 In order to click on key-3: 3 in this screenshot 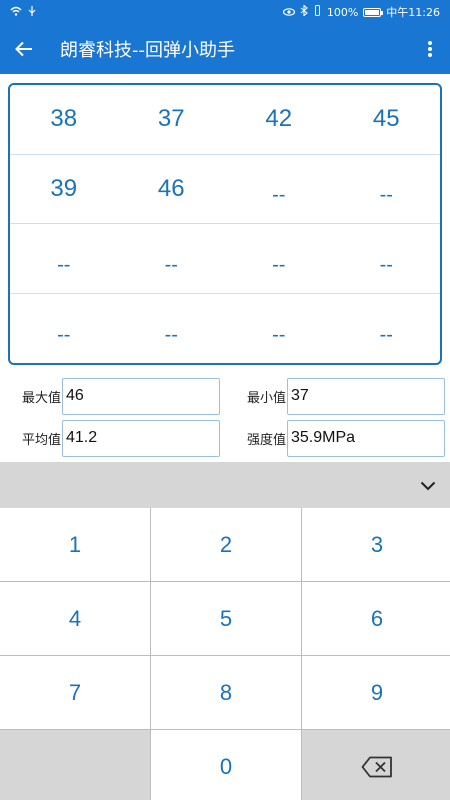, I will do `click(376, 544)`.